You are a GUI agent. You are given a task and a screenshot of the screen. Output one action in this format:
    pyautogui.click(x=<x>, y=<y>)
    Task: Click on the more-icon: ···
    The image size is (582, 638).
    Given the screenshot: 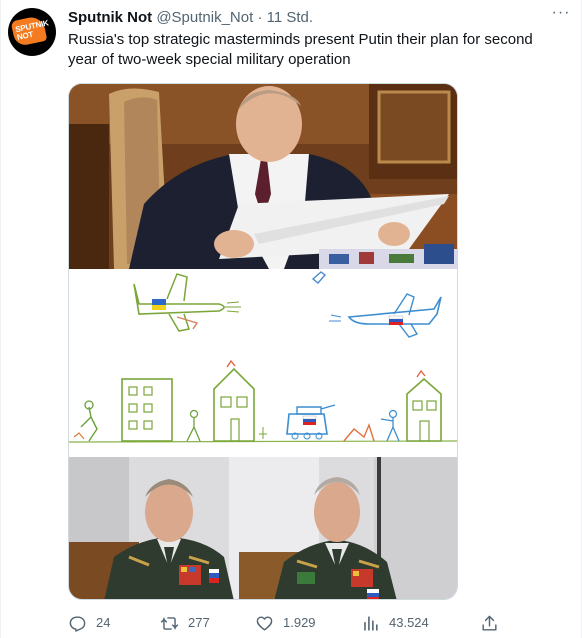 What is the action you would take?
    pyautogui.click(x=561, y=15)
    